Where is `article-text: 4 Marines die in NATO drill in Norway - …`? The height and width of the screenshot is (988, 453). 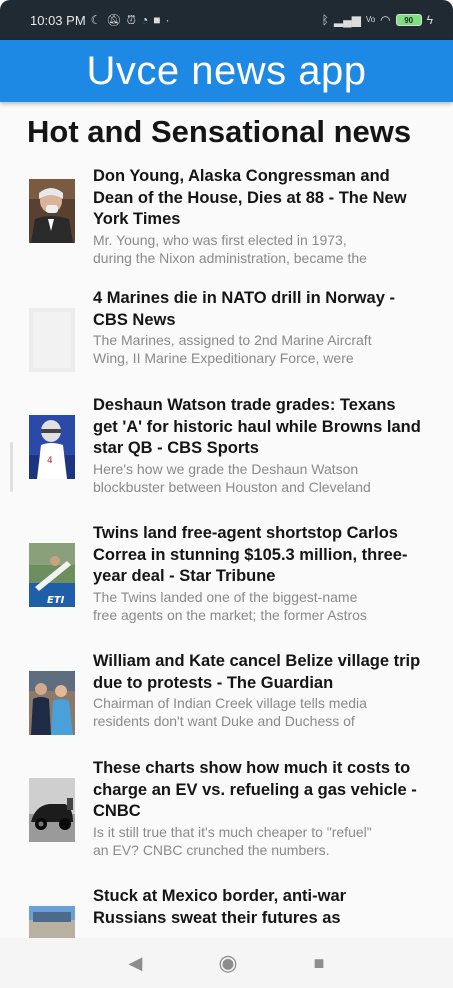 article-text: 4 Marines die in NATO drill in Norway - … is located at coordinates (258, 327).